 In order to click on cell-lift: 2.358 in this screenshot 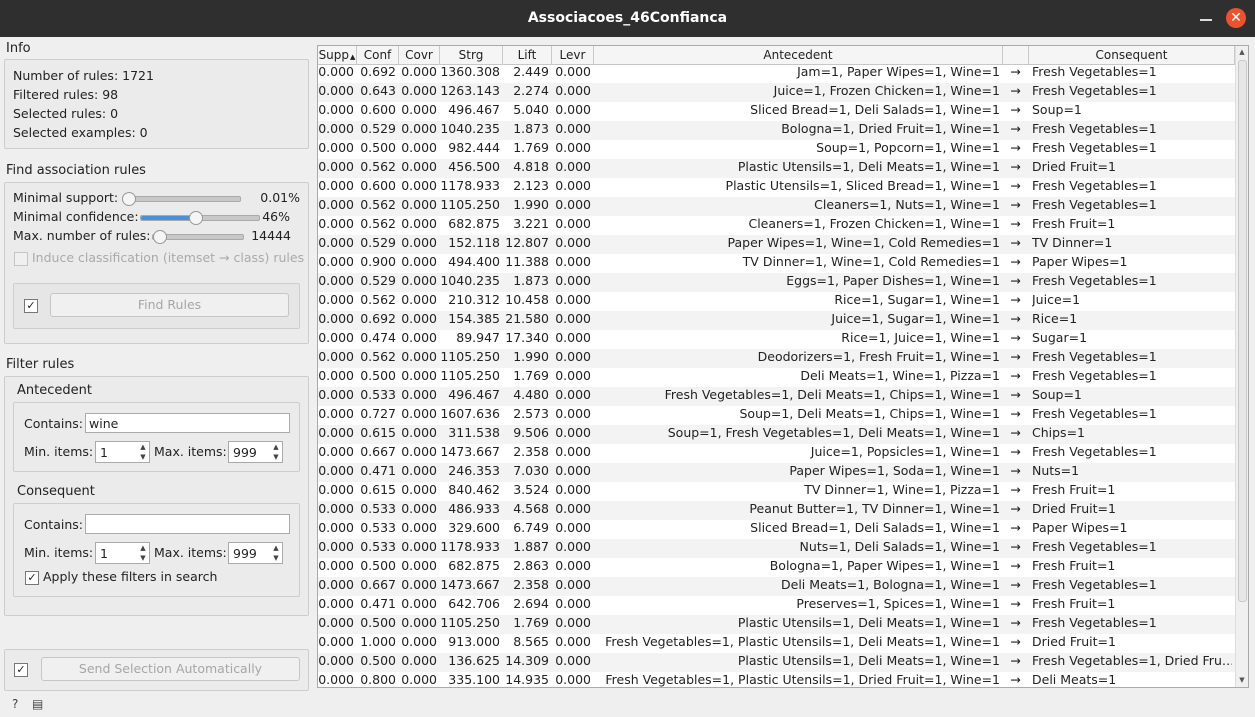, I will do `click(531, 584)`.